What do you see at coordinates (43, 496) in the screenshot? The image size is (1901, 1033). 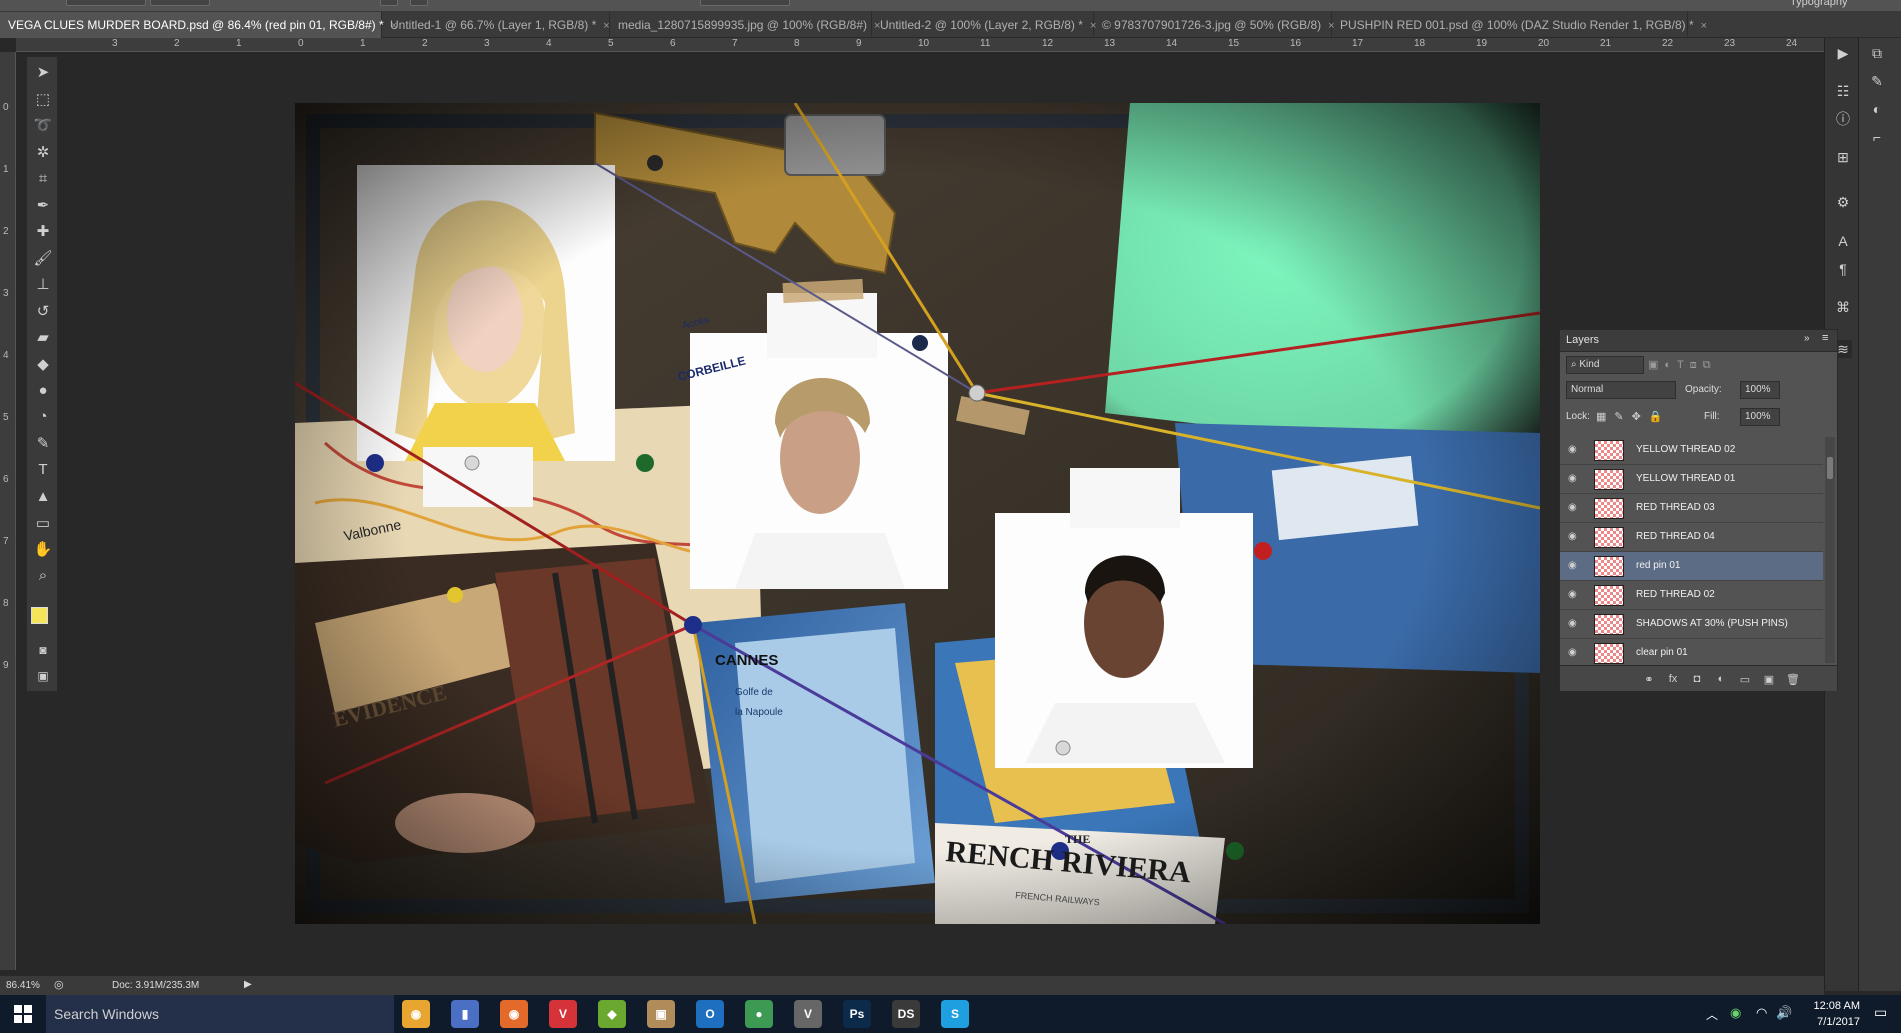 I see `path-selection-tool-icon: ▲` at bounding box center [43, 496].